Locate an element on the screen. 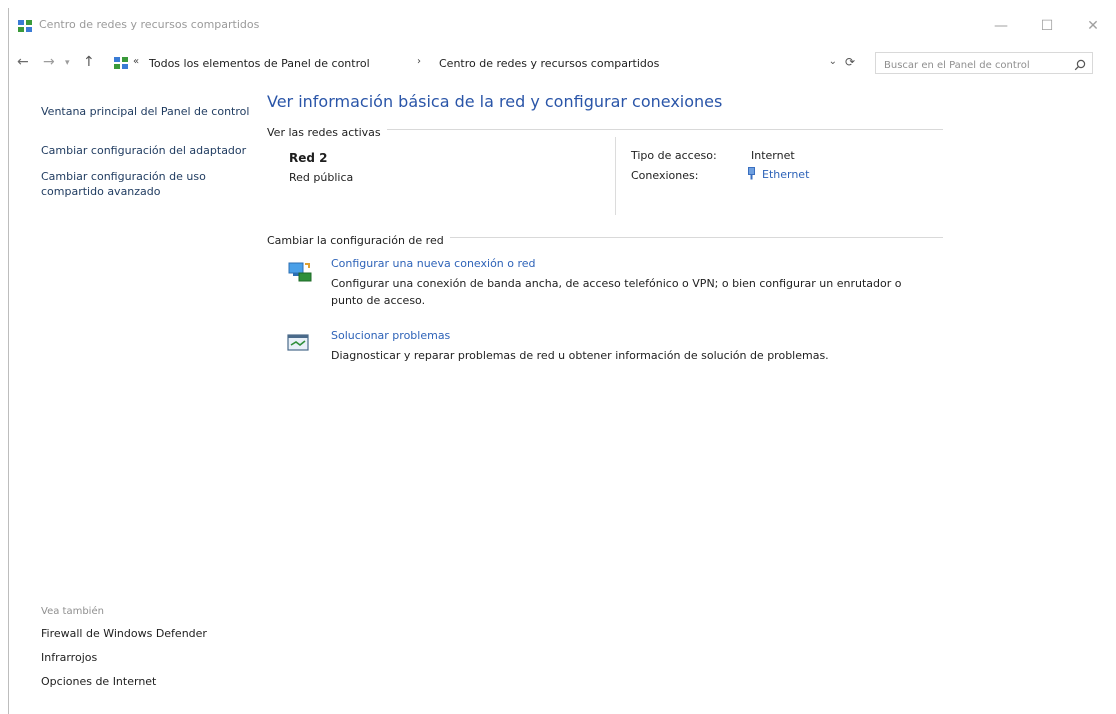 This screenshot has width=1116, height=714. setup-connection-link: Configurar una nueva conexión o red is located at coordinates (433, 263).